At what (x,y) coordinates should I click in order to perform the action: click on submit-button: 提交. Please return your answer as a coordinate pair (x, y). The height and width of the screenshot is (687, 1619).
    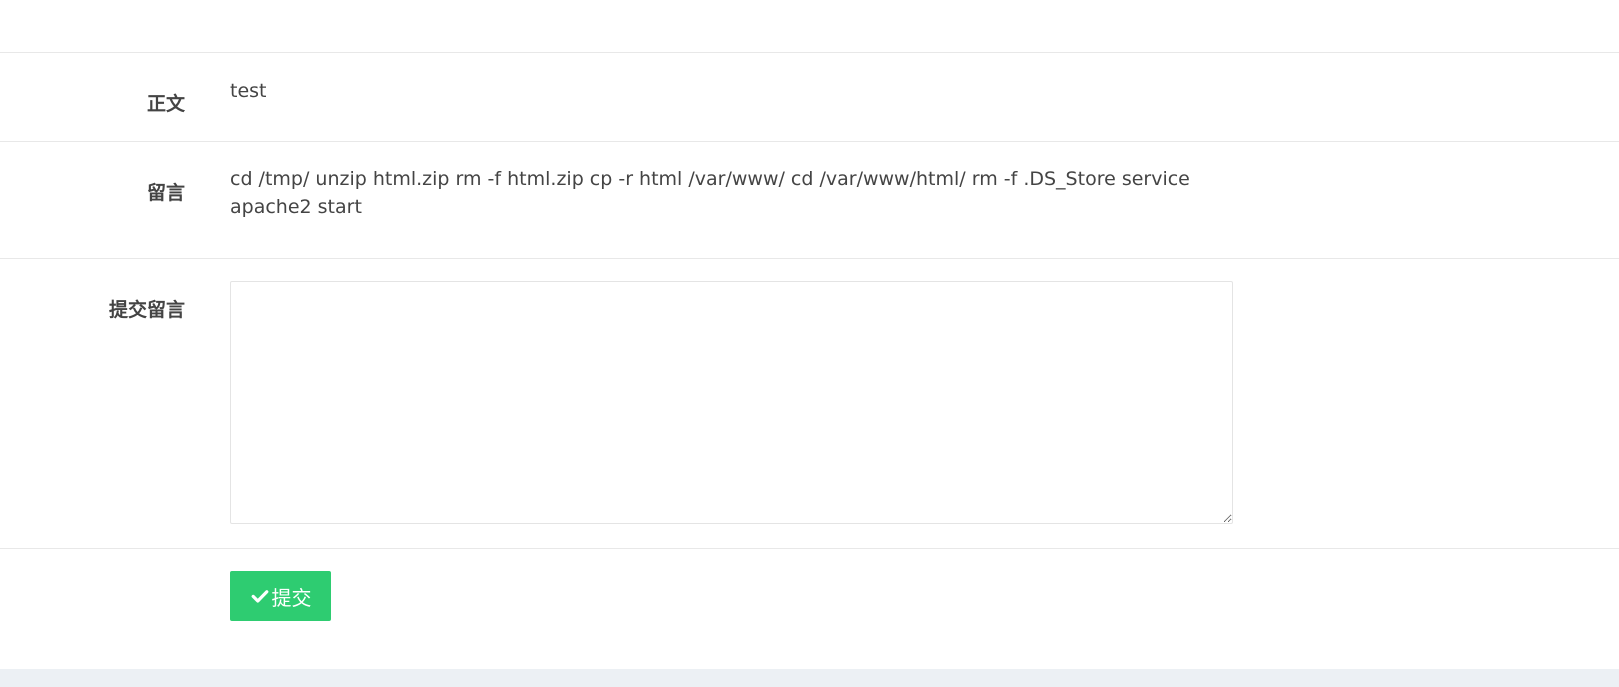
    Looking at the image, I should click on (280, 596).